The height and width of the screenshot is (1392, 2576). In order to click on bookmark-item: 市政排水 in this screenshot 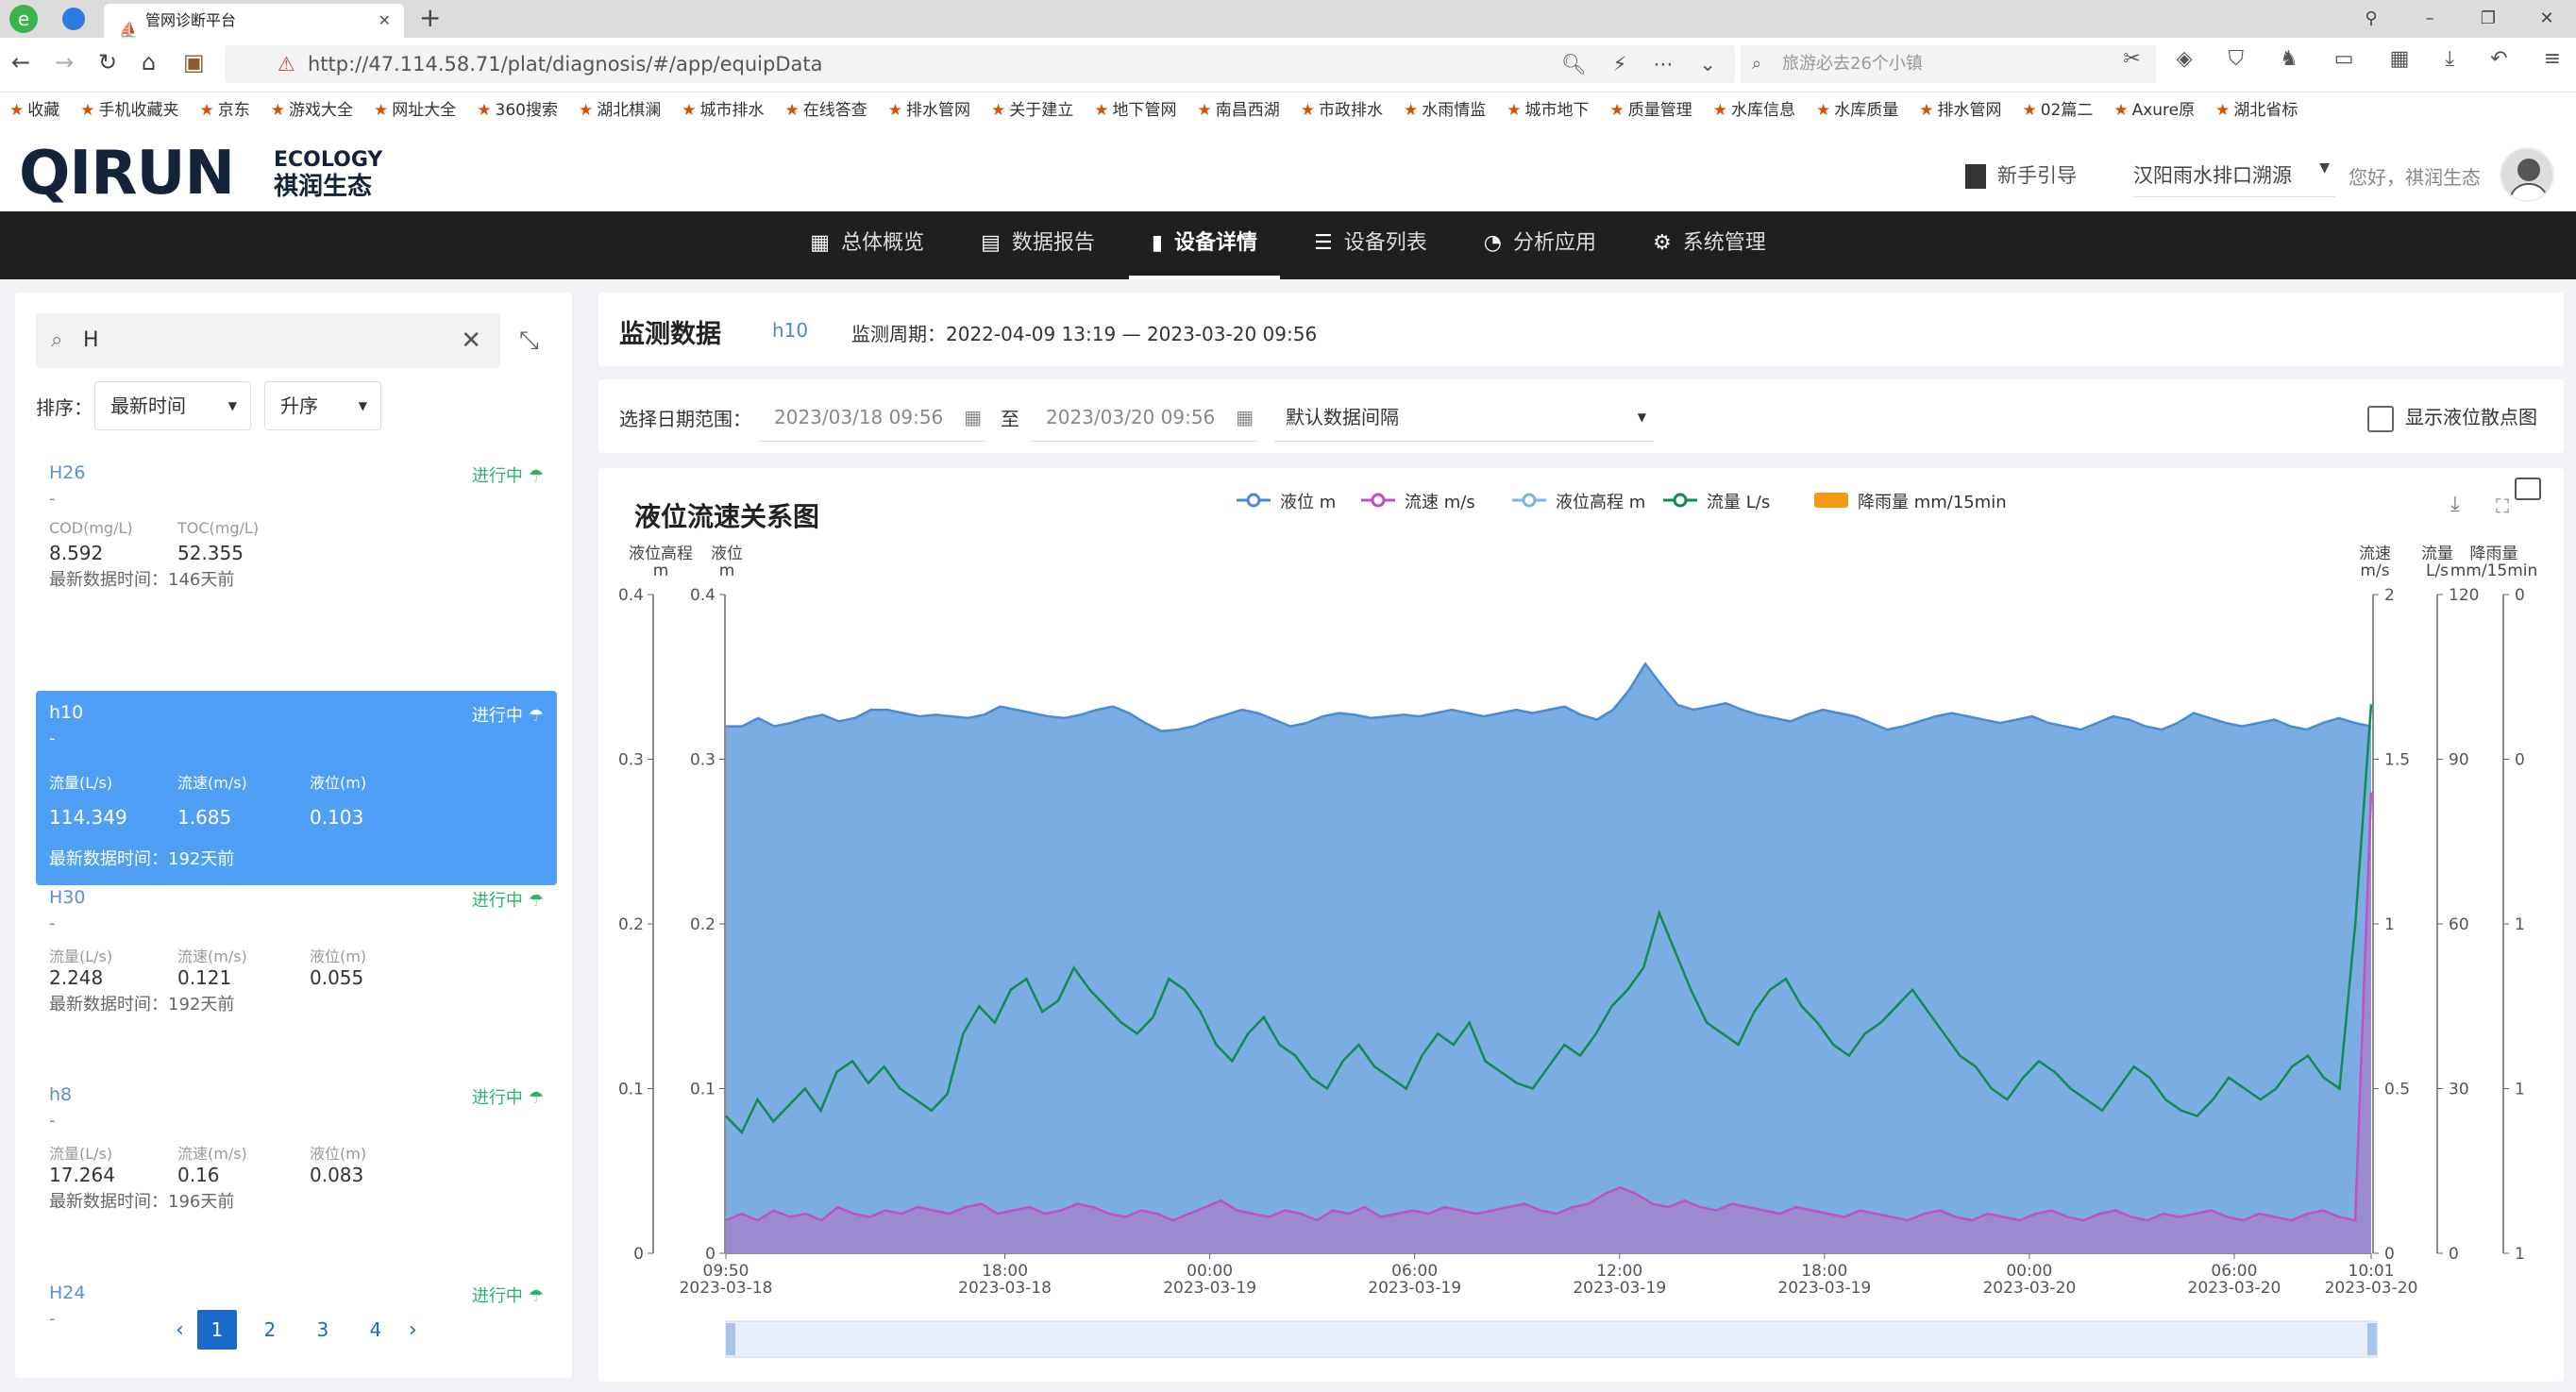, I will do `click(1351, 110)`.